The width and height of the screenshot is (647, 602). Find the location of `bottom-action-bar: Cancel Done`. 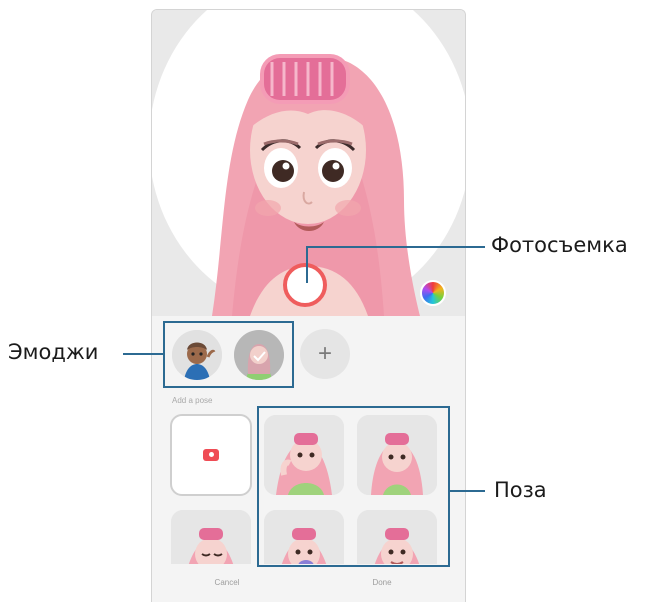

bottom-action-bar: Cancel Done is located at coordinates (308, 583).